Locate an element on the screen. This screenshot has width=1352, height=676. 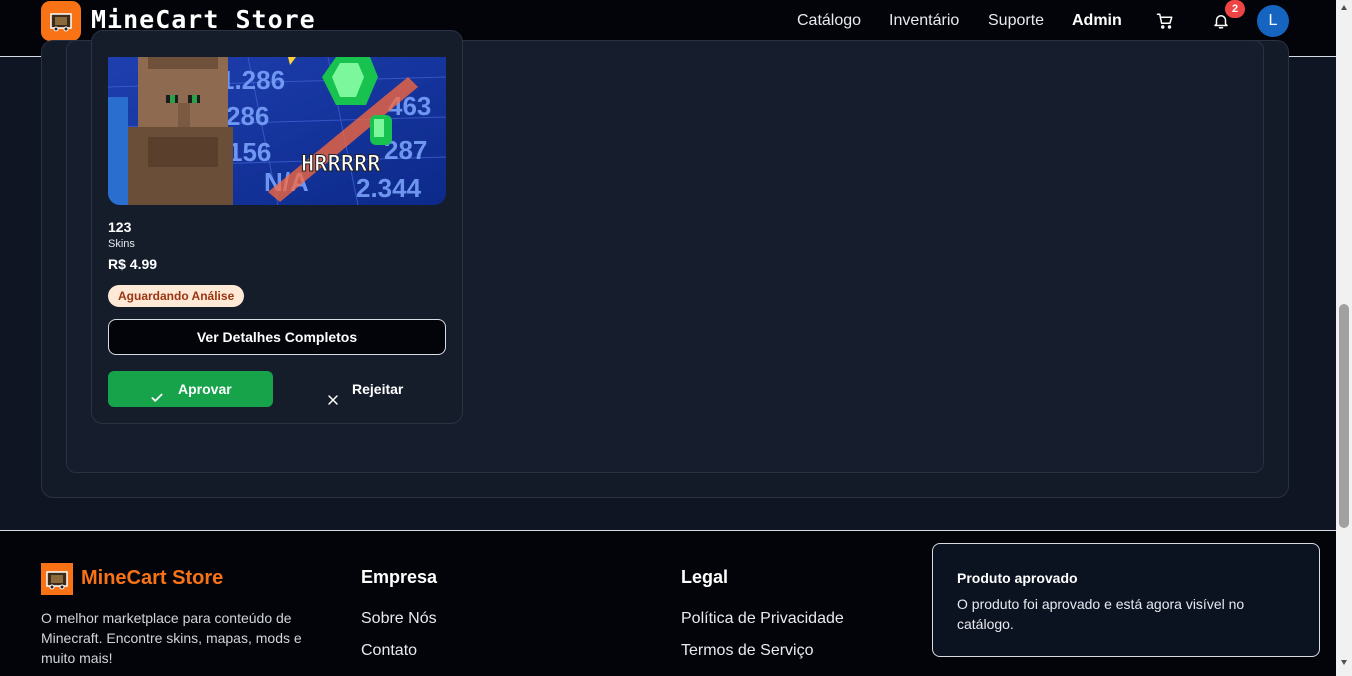
footer-heading-legal: Legal is located at coordinates (705, 577).